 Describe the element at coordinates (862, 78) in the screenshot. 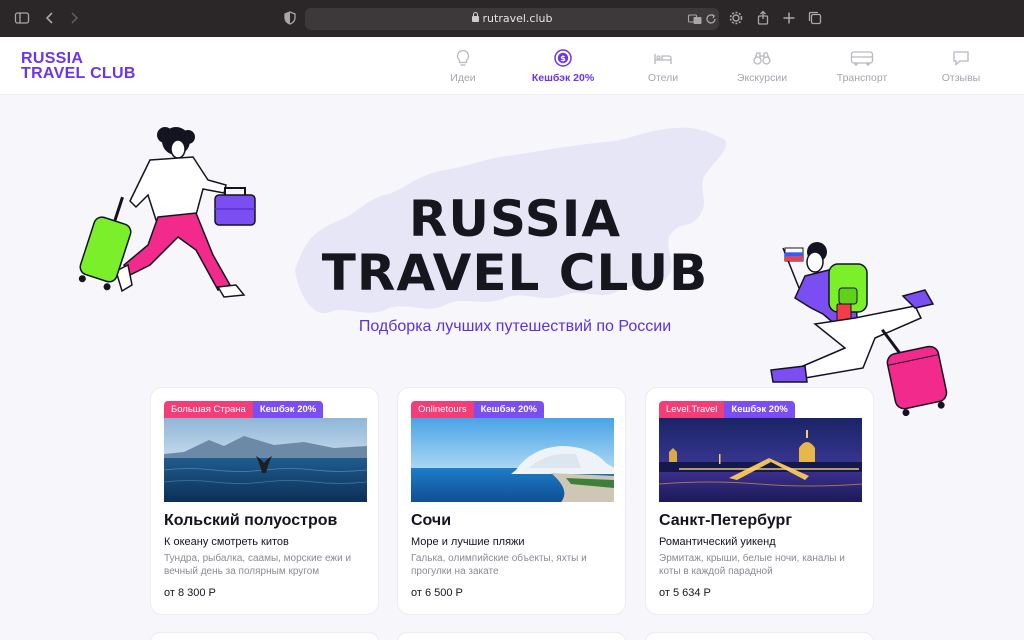

I see `nav-transport-label: Транспорт` at that location.